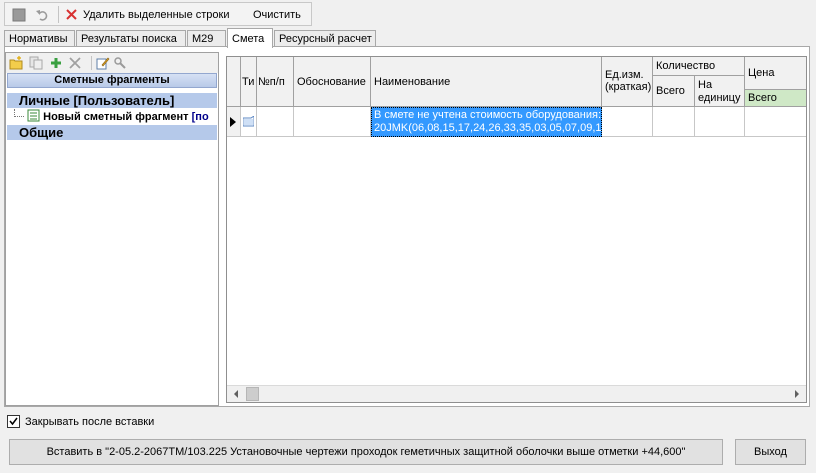  I want to click on tree-group-common: Общие, so click(112, 132).